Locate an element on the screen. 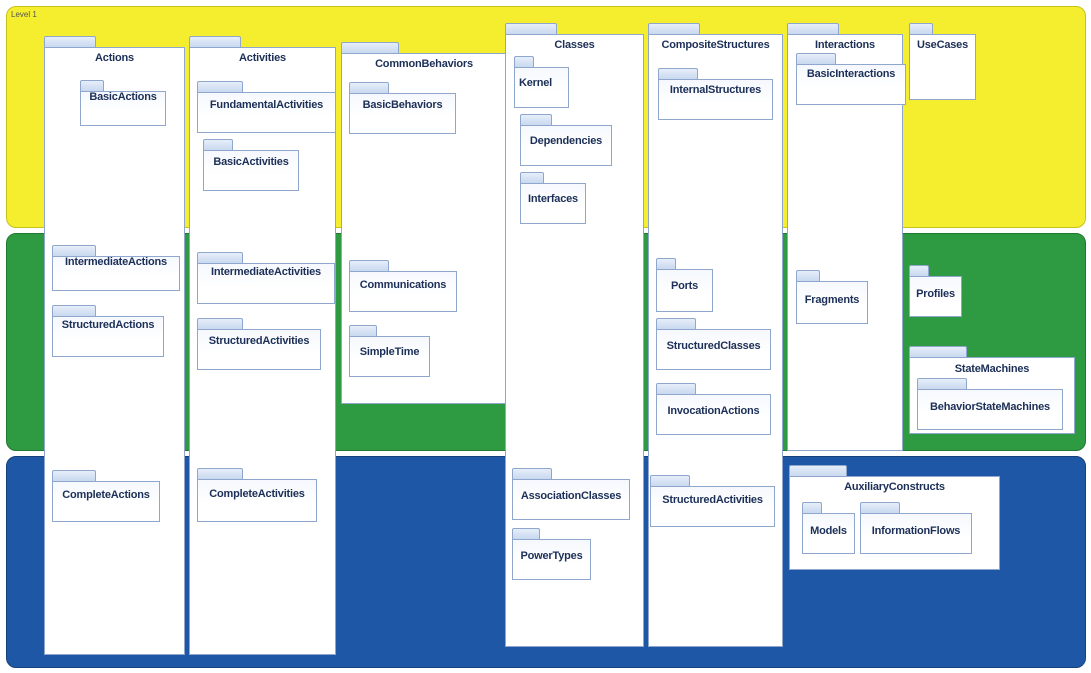 The image size is (1091, 673). package-basic-actions: BasicActions is located at coordinates (123, 103).